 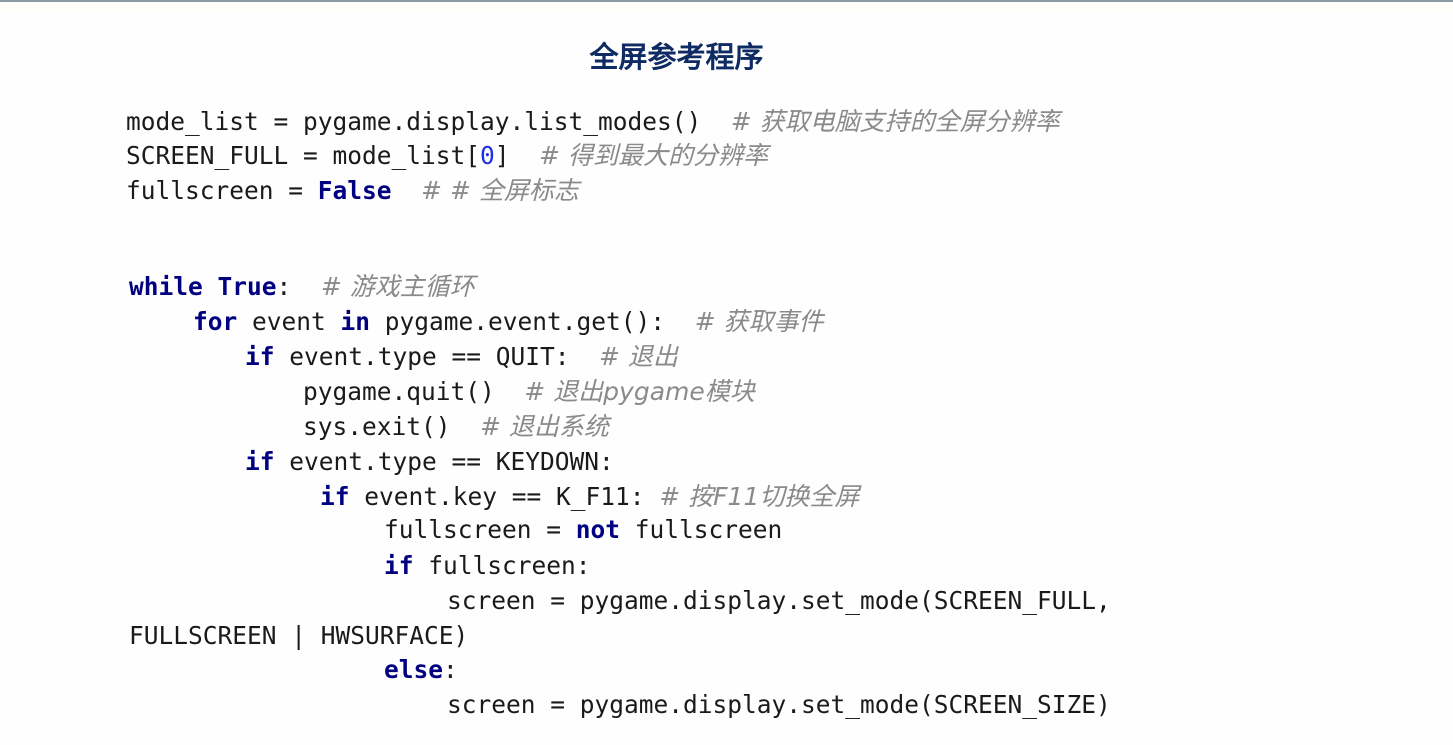 What do you see at coordinates (215, 321) in the screenshot?
I see `code-keyword: for` at bounding box center [215, 321].